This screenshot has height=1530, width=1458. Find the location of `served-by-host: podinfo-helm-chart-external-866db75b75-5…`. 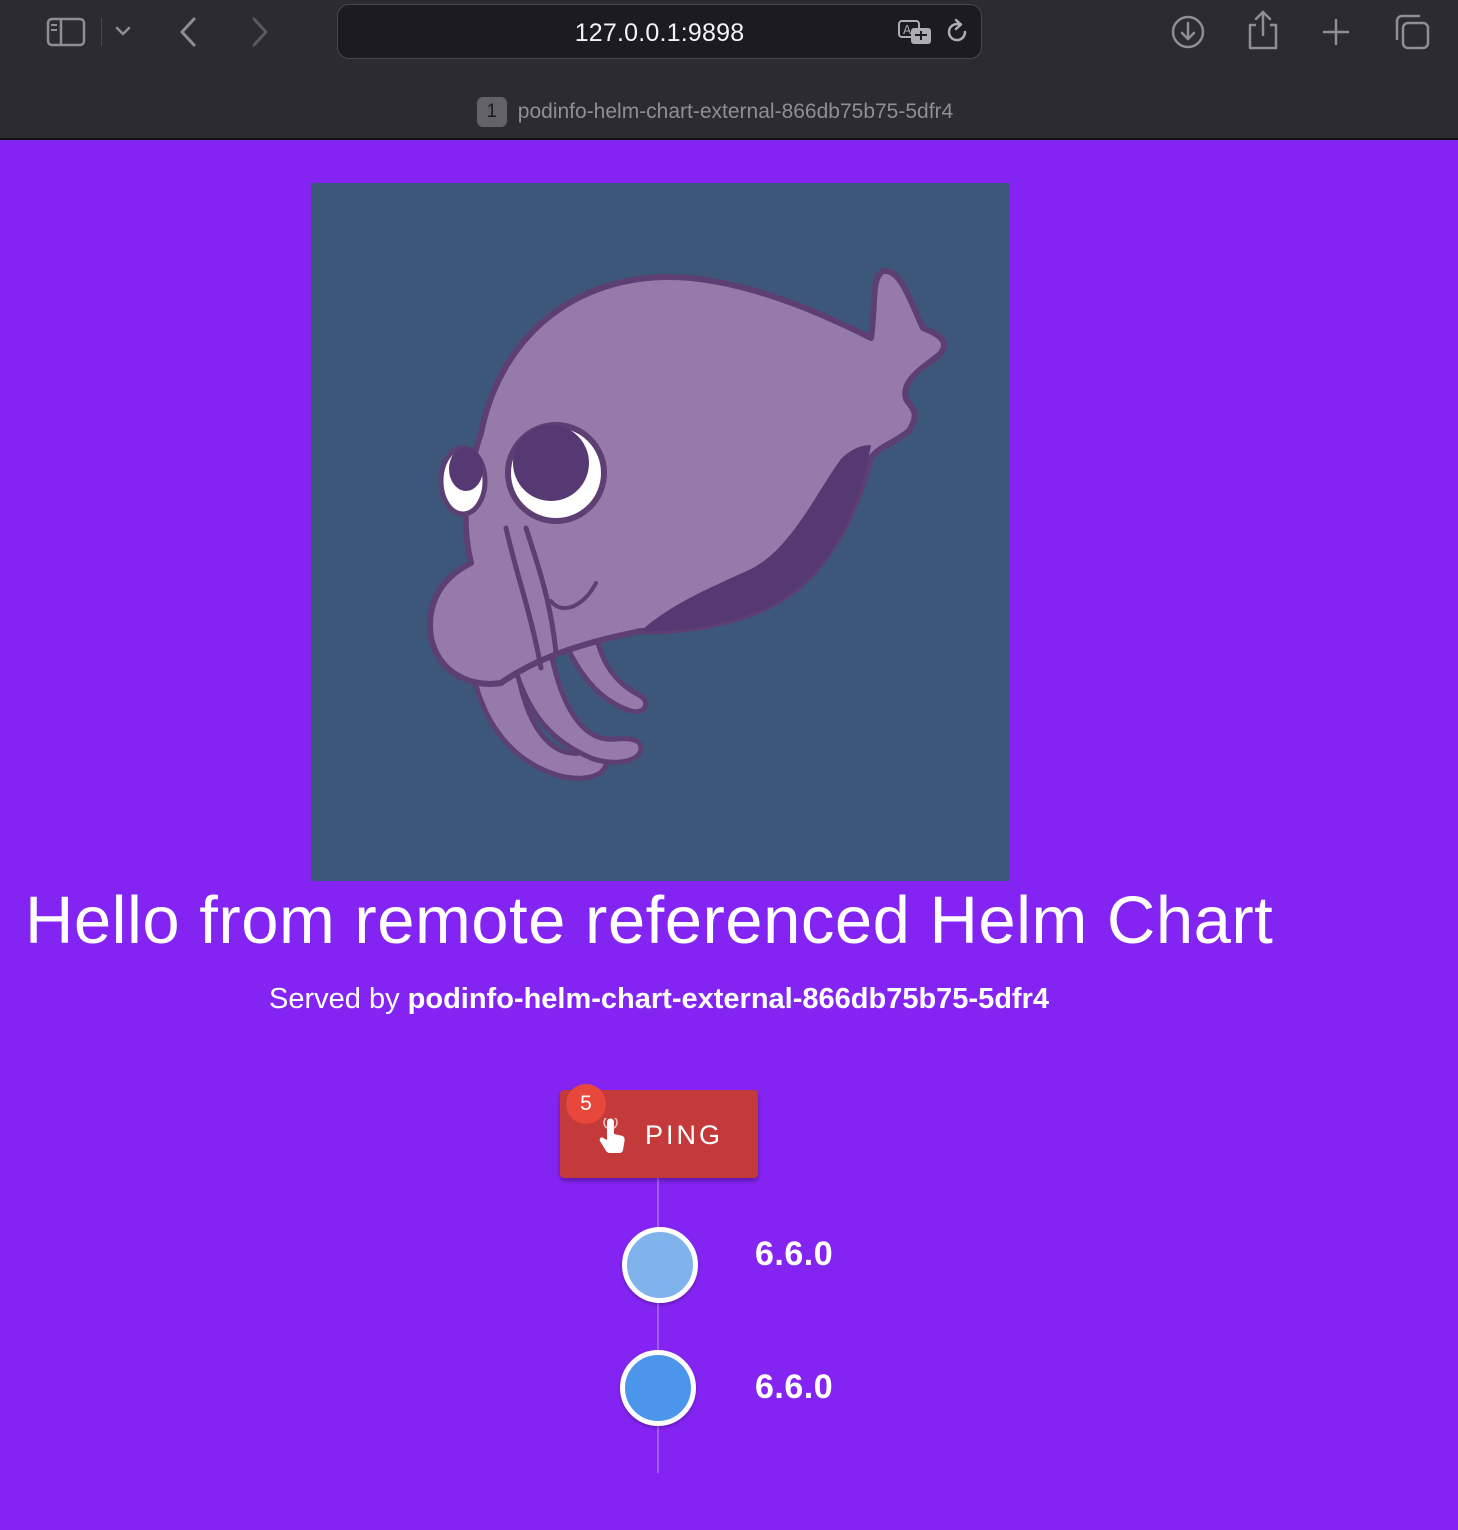

served-by-host: podinfo-helm-chart-external-866db75b75-5… is located at coordinates (728, 999).